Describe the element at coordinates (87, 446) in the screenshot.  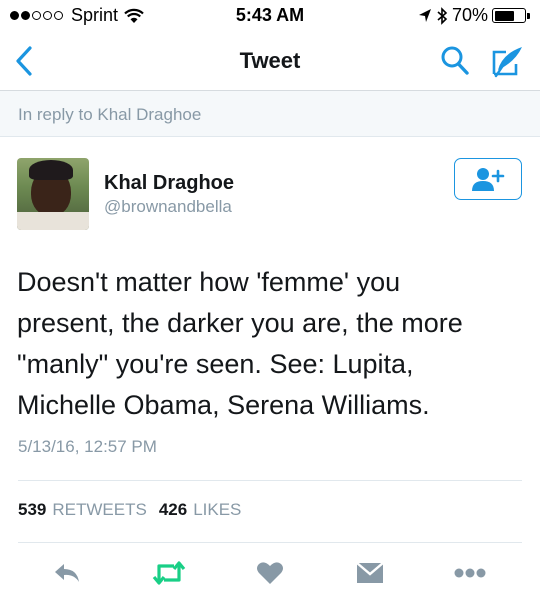
I see `tweet-timestamp: 5/13/16, 12:57 PM` at that location.